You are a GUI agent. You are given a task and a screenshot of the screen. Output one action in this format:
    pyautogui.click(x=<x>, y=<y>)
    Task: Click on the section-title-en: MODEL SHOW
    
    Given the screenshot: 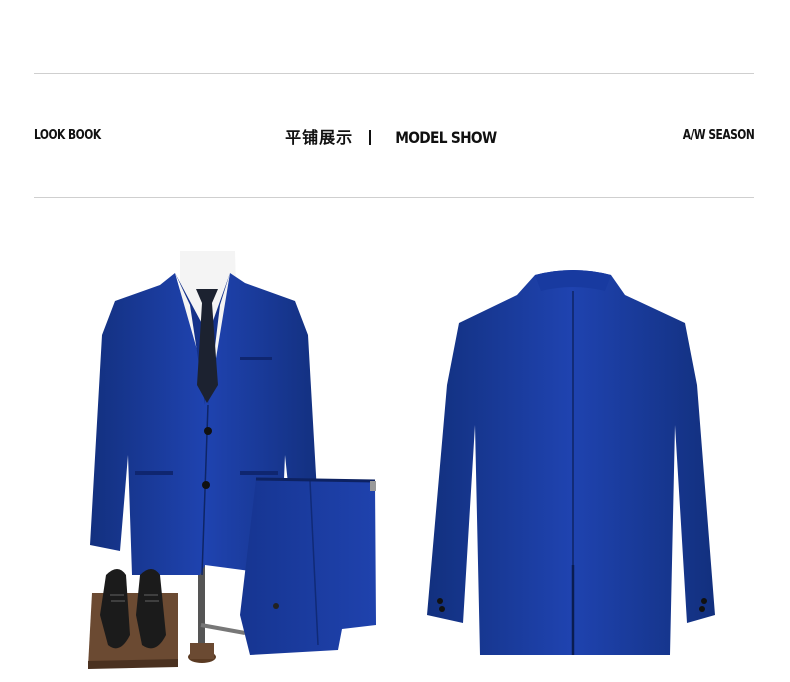 What is the action you would take?
    pyautogui.click(x=446, y=137)
    